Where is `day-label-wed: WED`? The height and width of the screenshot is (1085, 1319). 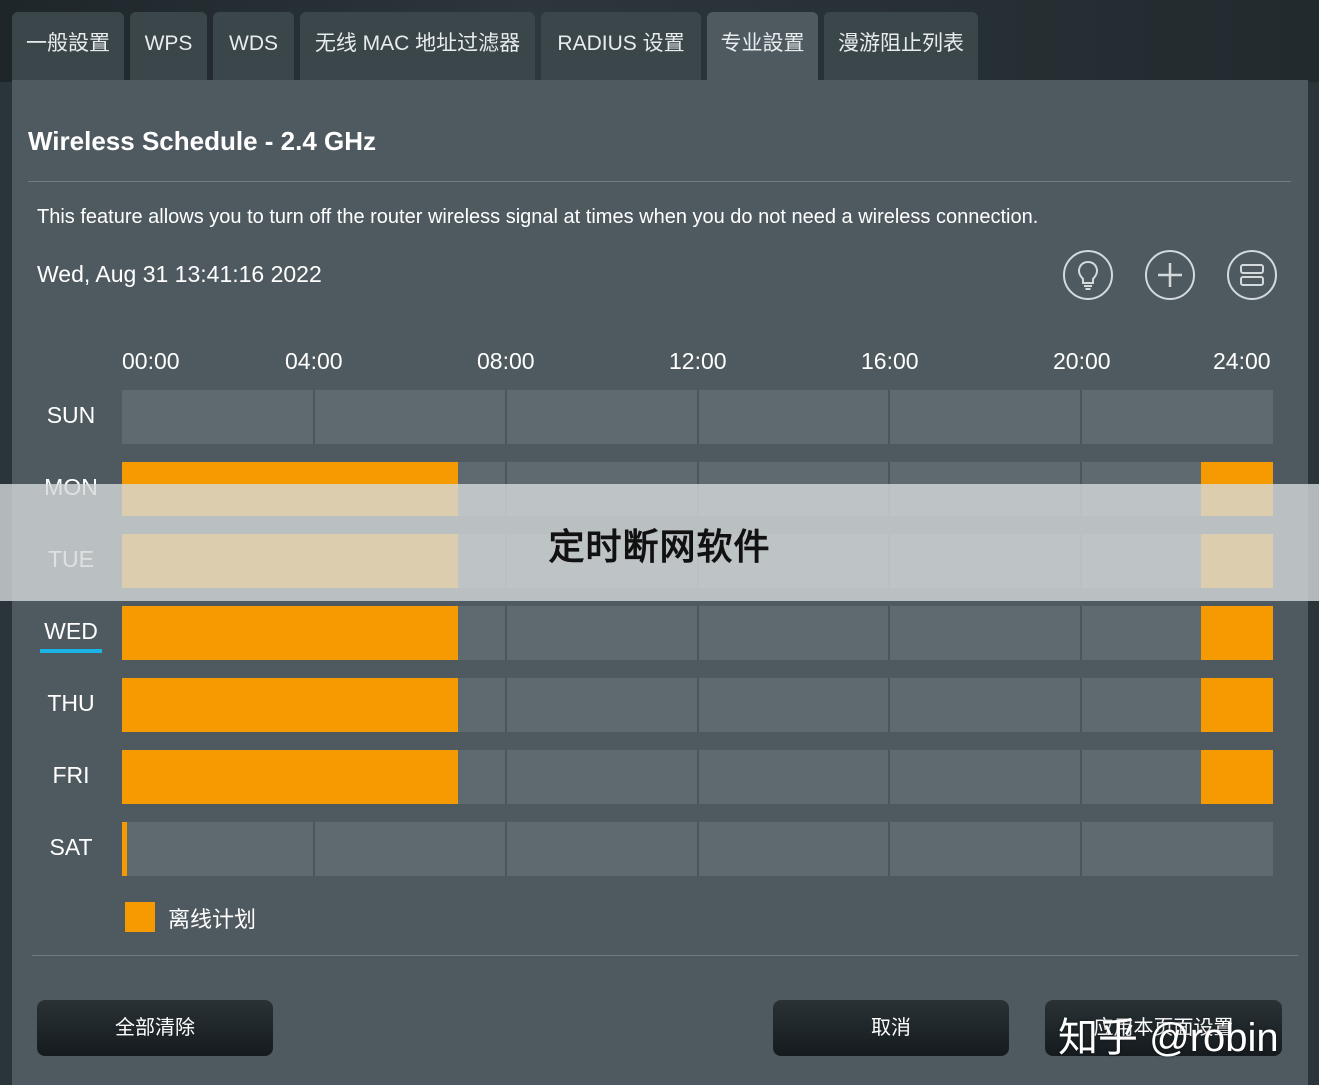
day-label-wed: WED is located at coordinates (71, 635).